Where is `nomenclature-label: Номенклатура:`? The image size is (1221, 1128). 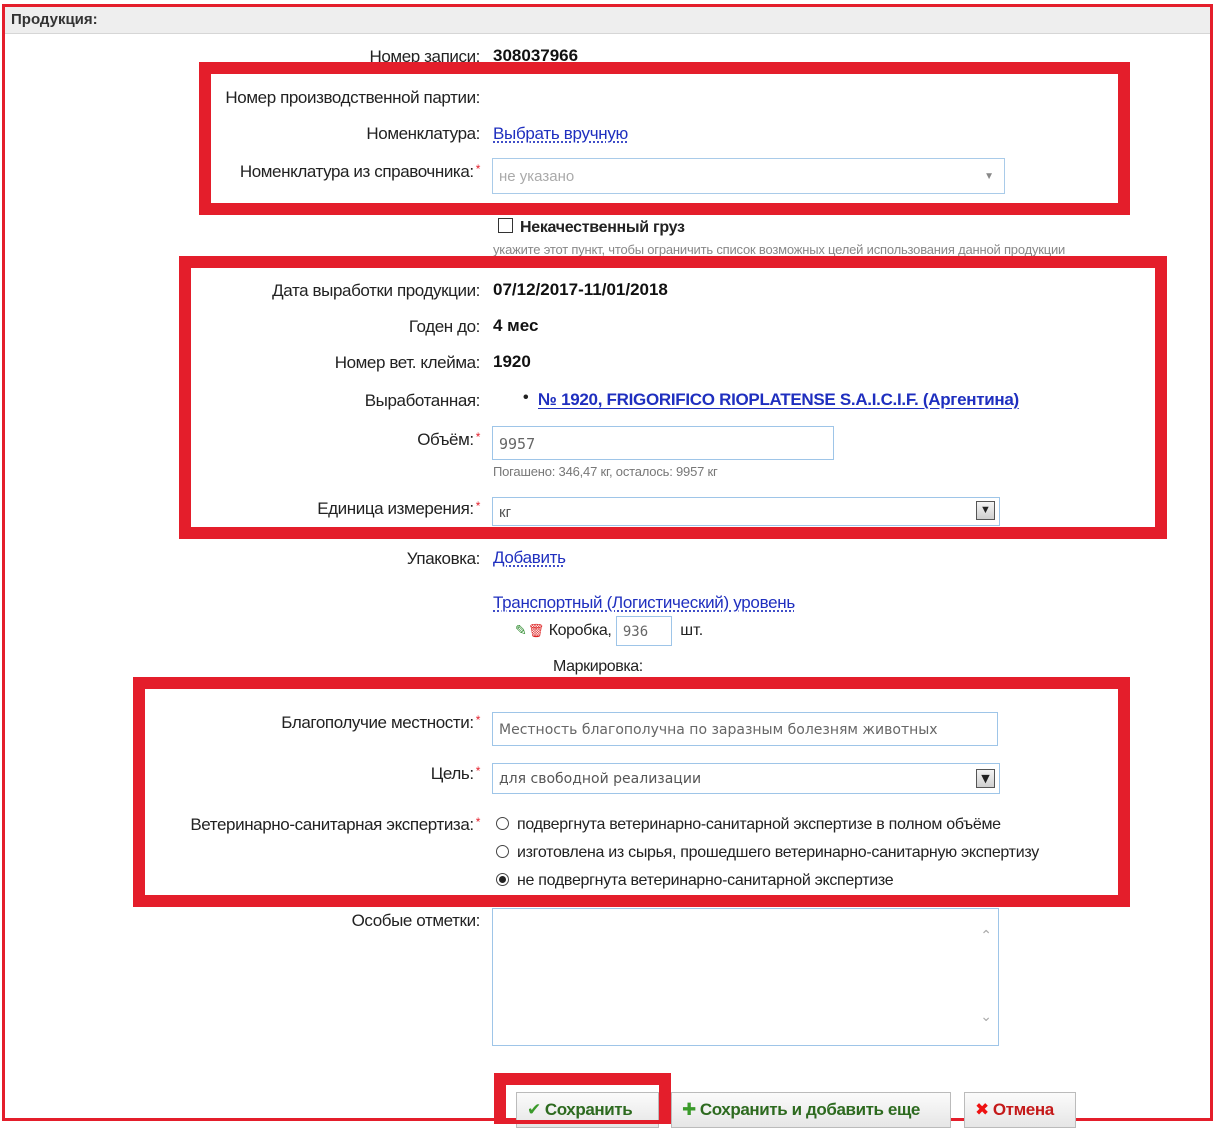 nomenclature-label: Номенклатура: is located at coordinates (423, 133).